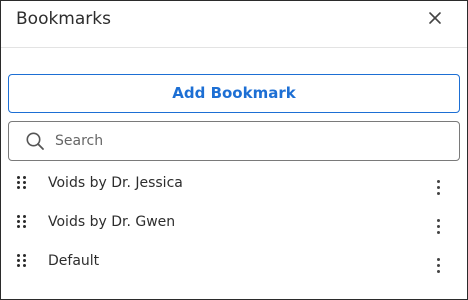  What do you see at coordinates (234, 262) in the screenshot?
I see `bookmark-item: Default` at bounding box center [234, 262].